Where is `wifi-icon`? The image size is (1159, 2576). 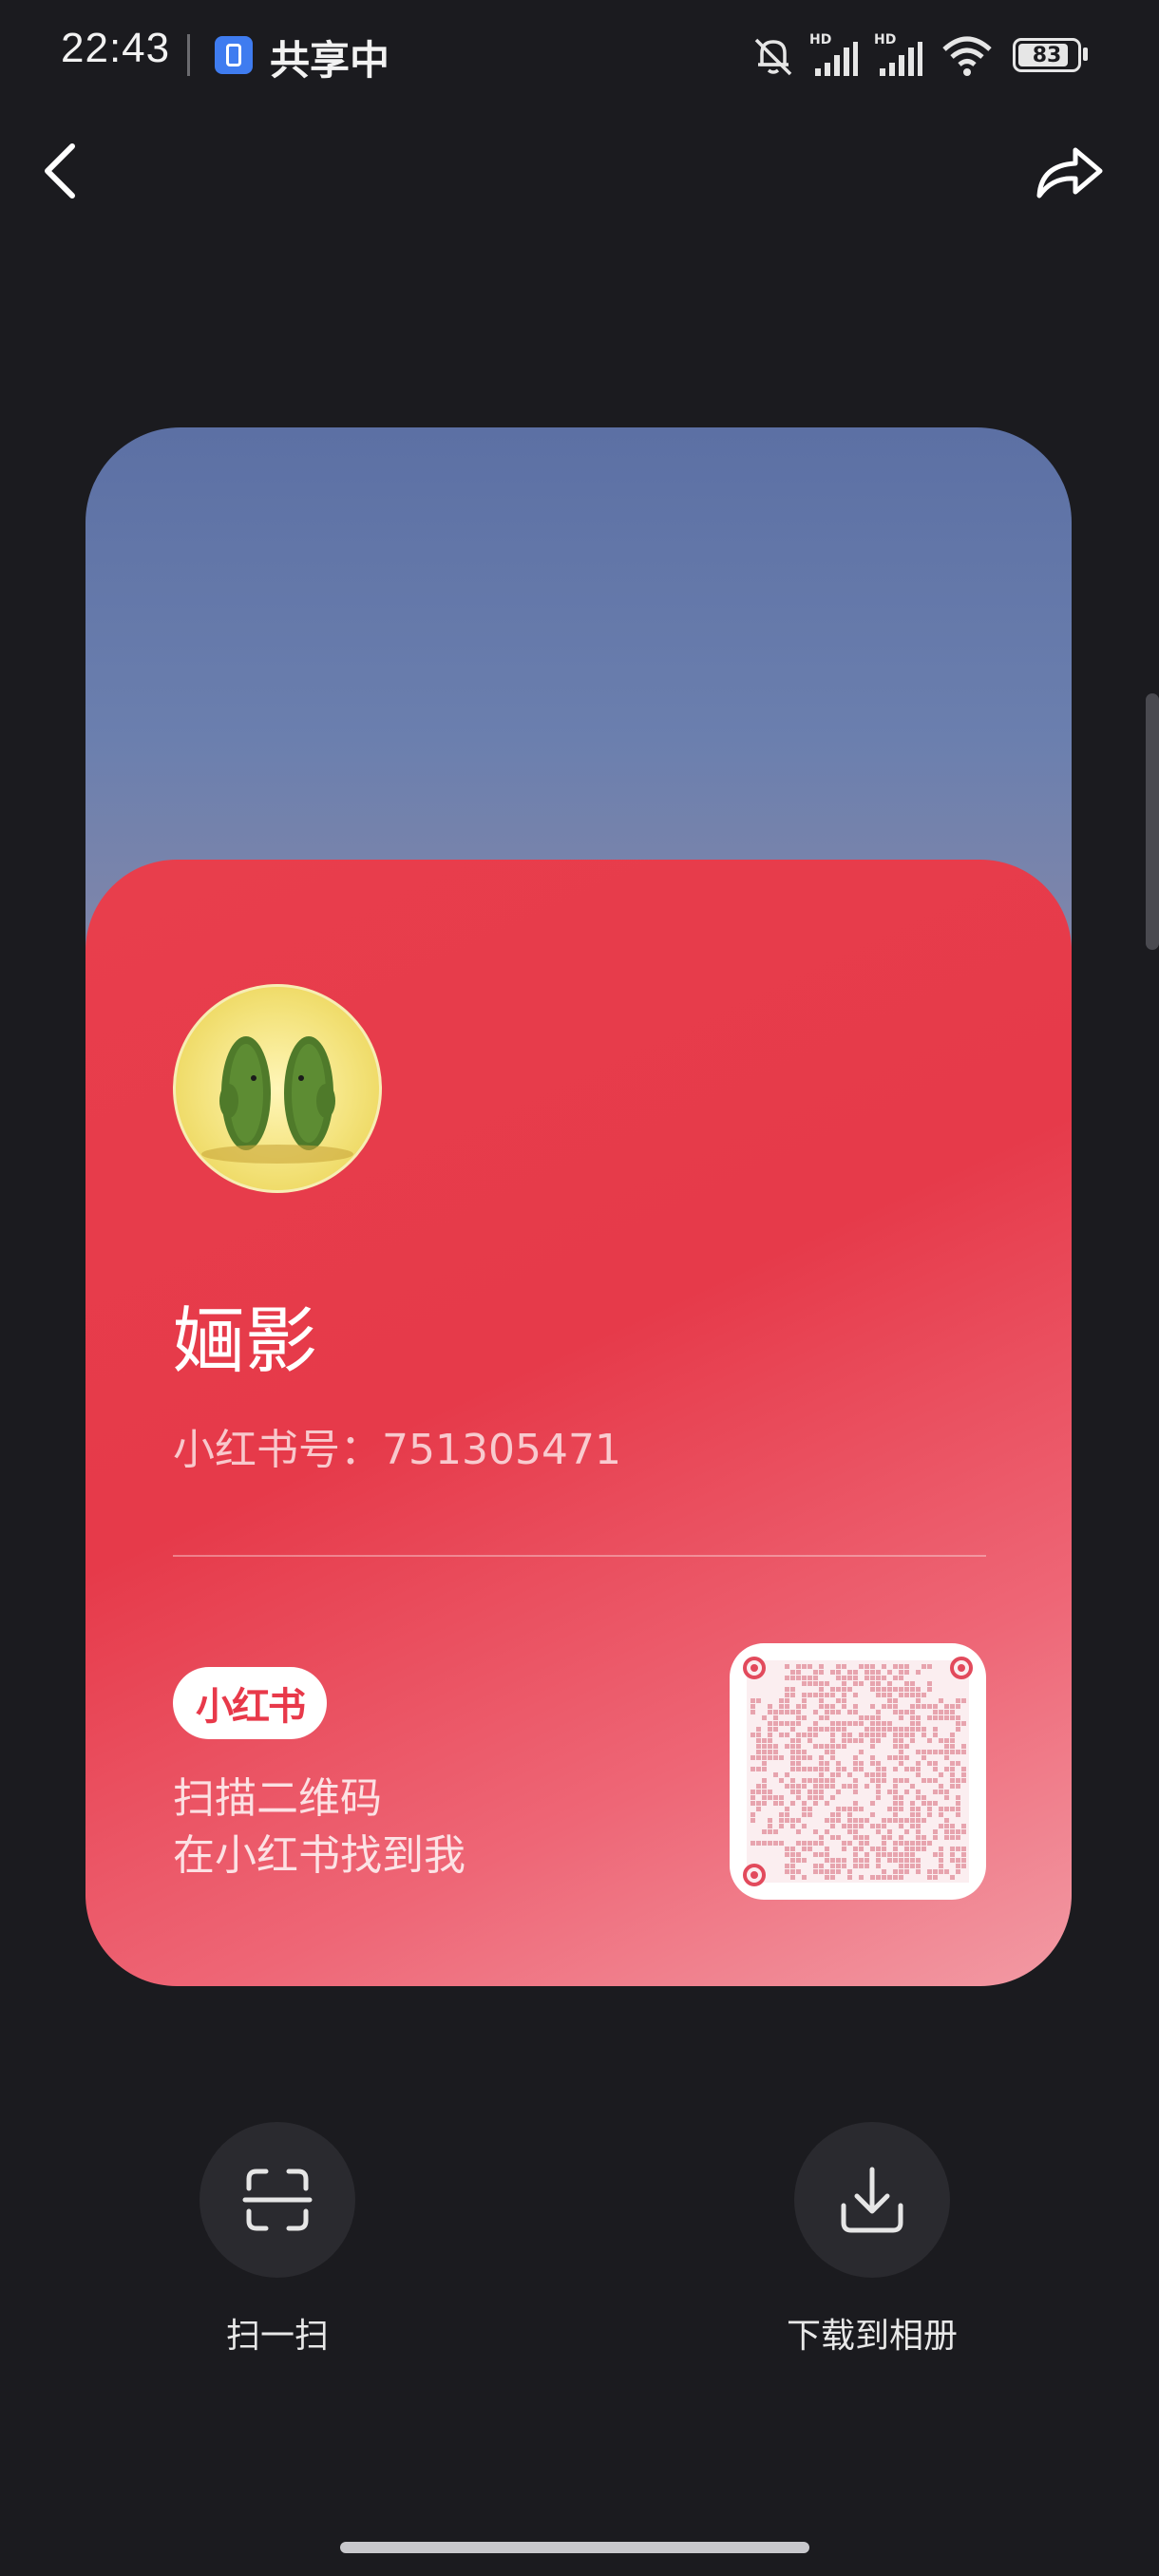
wifi-icon is located at coordinates (967, 56).